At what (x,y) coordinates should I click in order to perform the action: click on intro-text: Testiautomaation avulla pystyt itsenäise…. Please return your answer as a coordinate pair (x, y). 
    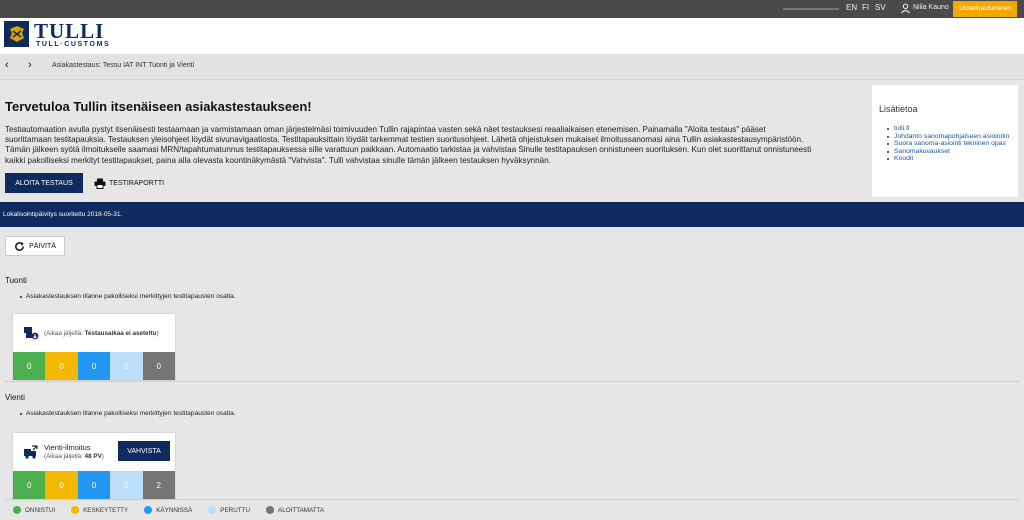
    Looking at the image, I should click on (432, 145).